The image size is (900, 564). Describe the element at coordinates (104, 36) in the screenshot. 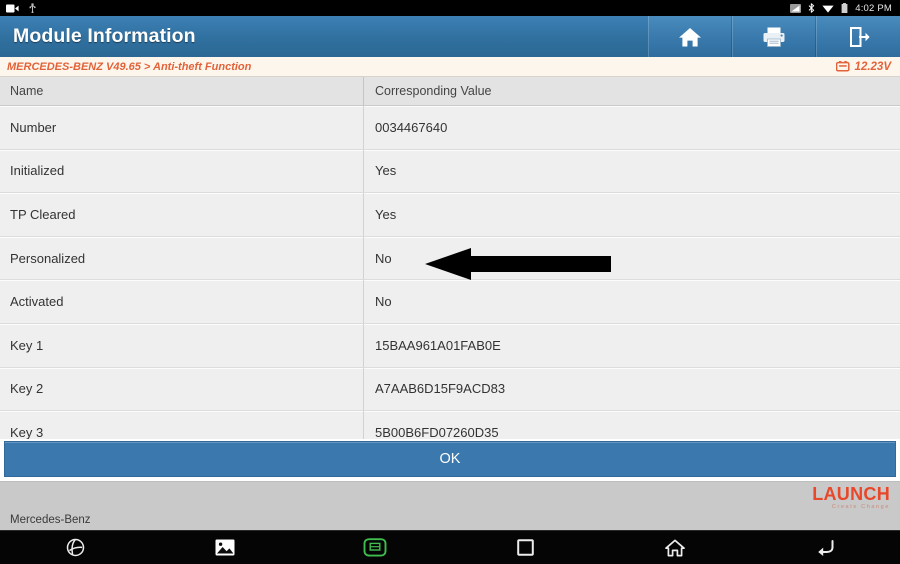

I see `page-title: Module Information` at that location.